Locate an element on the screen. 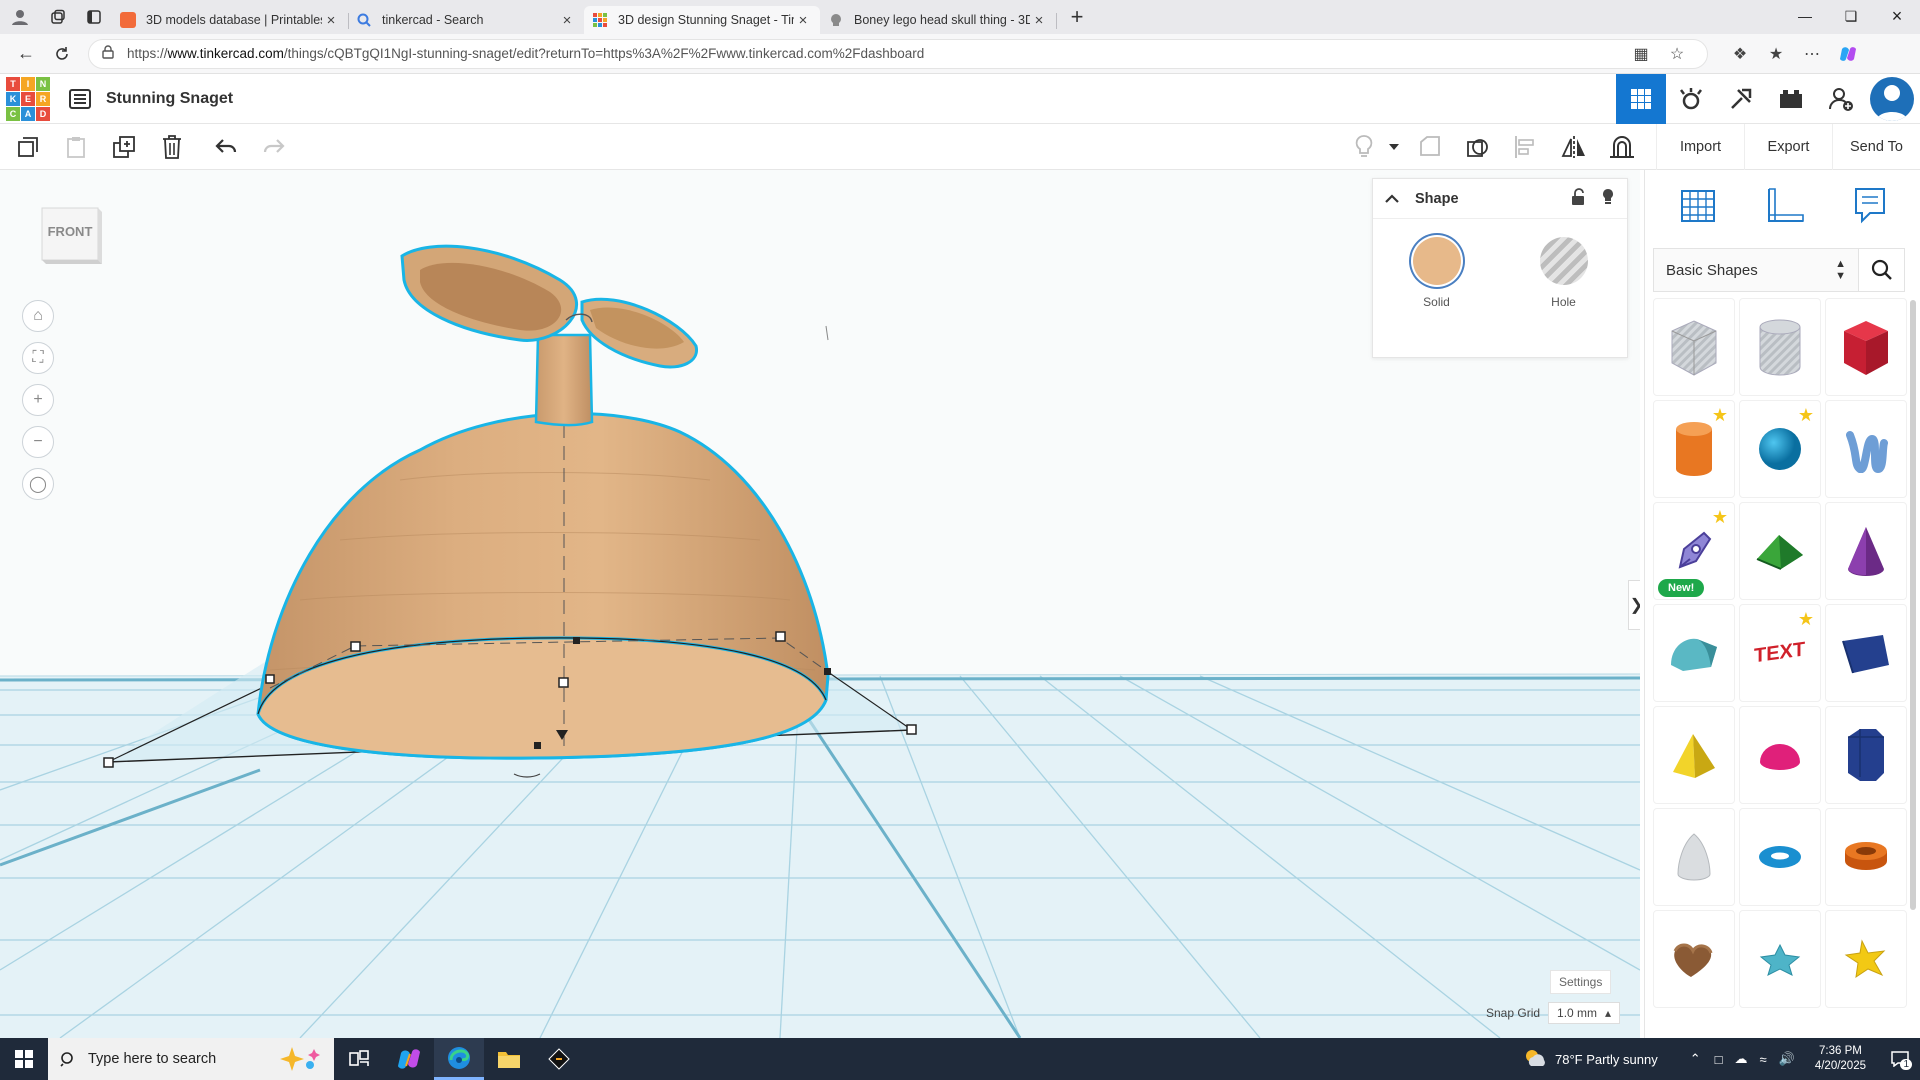 This screenshot has height=1080, width=1920. copilot-app-icon is located at coordinates (409, 1059).